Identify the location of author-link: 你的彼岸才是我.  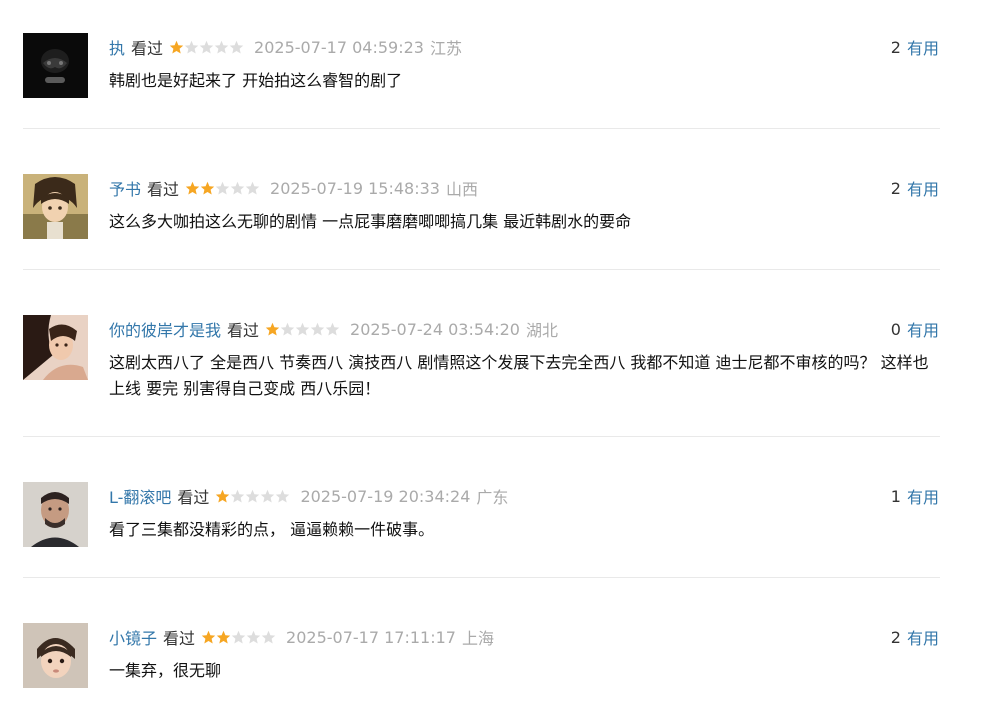
(165, 329).